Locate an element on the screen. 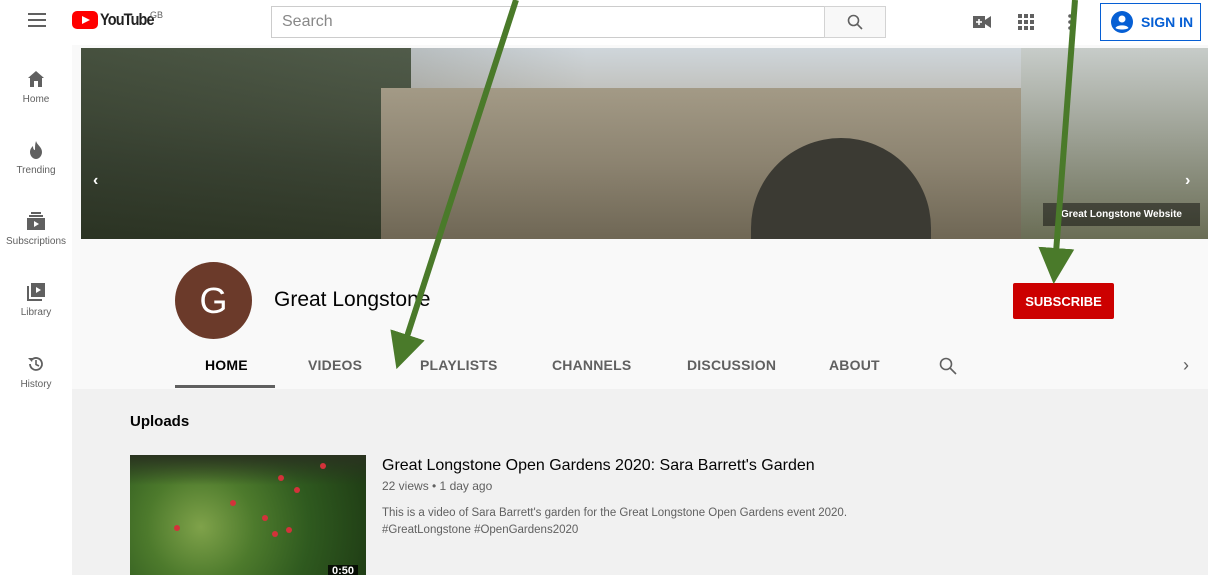  guide-item-home: Home is located at coordinates (36, 100).